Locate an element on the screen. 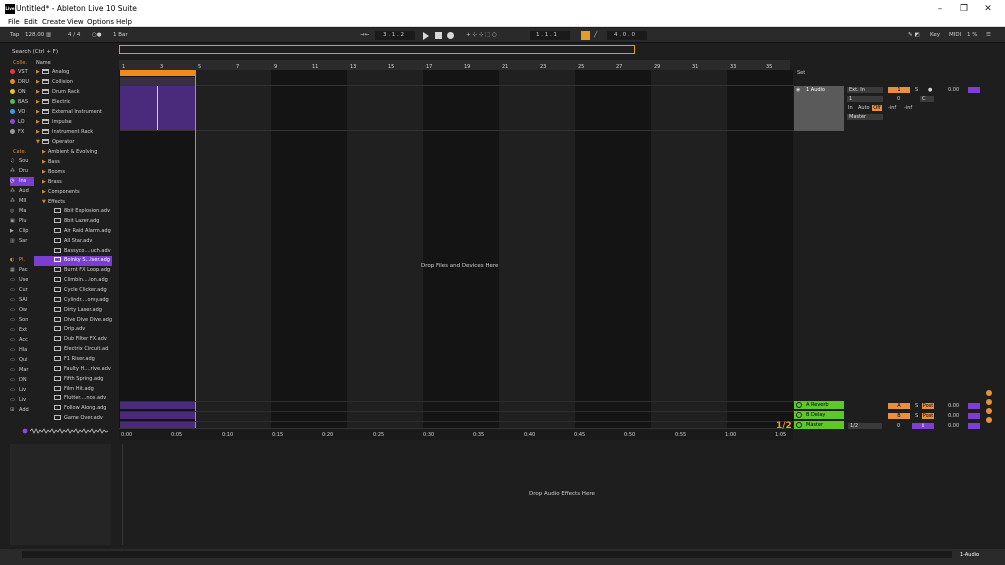 This screenshot has width=1005, height=565. browser-item-preset: Climbin....ion.adg is located at coordinates (81, 281).